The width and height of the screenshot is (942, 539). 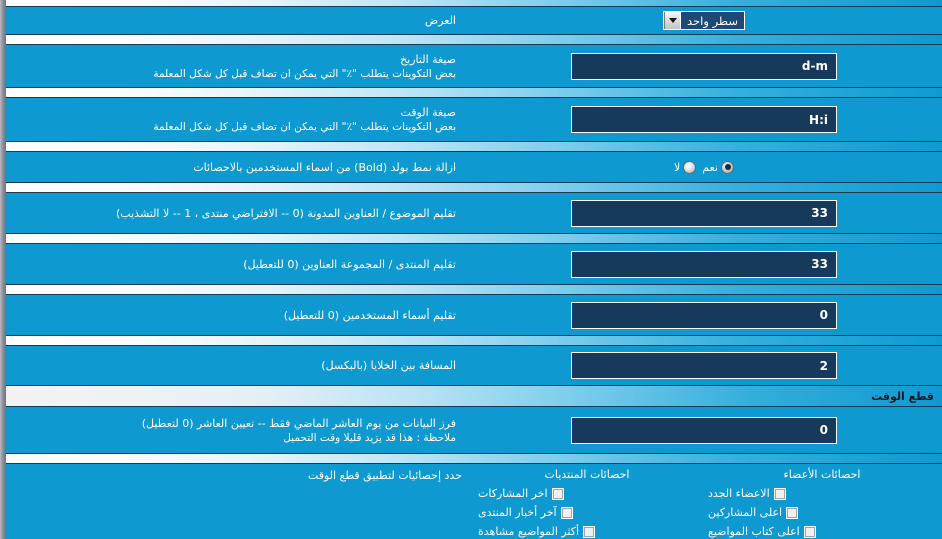 I want to click on row-trim-usernames: تقليم أسماء المستخدمين (0 للتعطيل), so click(x=474, y=315).